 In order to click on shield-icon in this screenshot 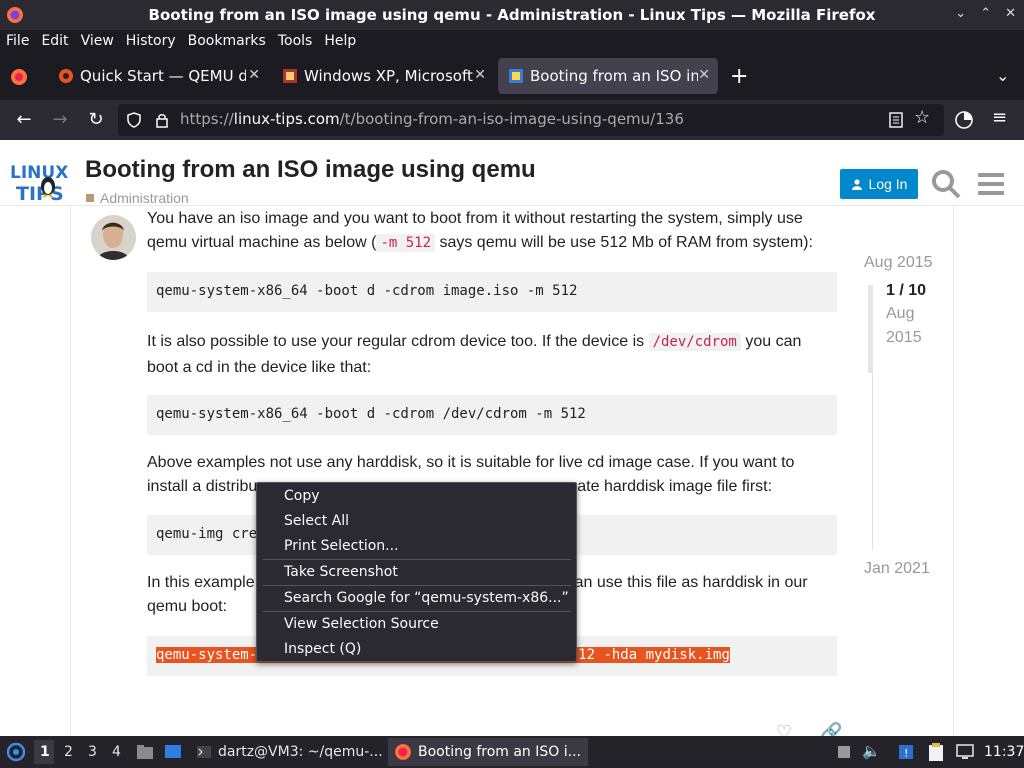, I will do `click(134, 120)`.